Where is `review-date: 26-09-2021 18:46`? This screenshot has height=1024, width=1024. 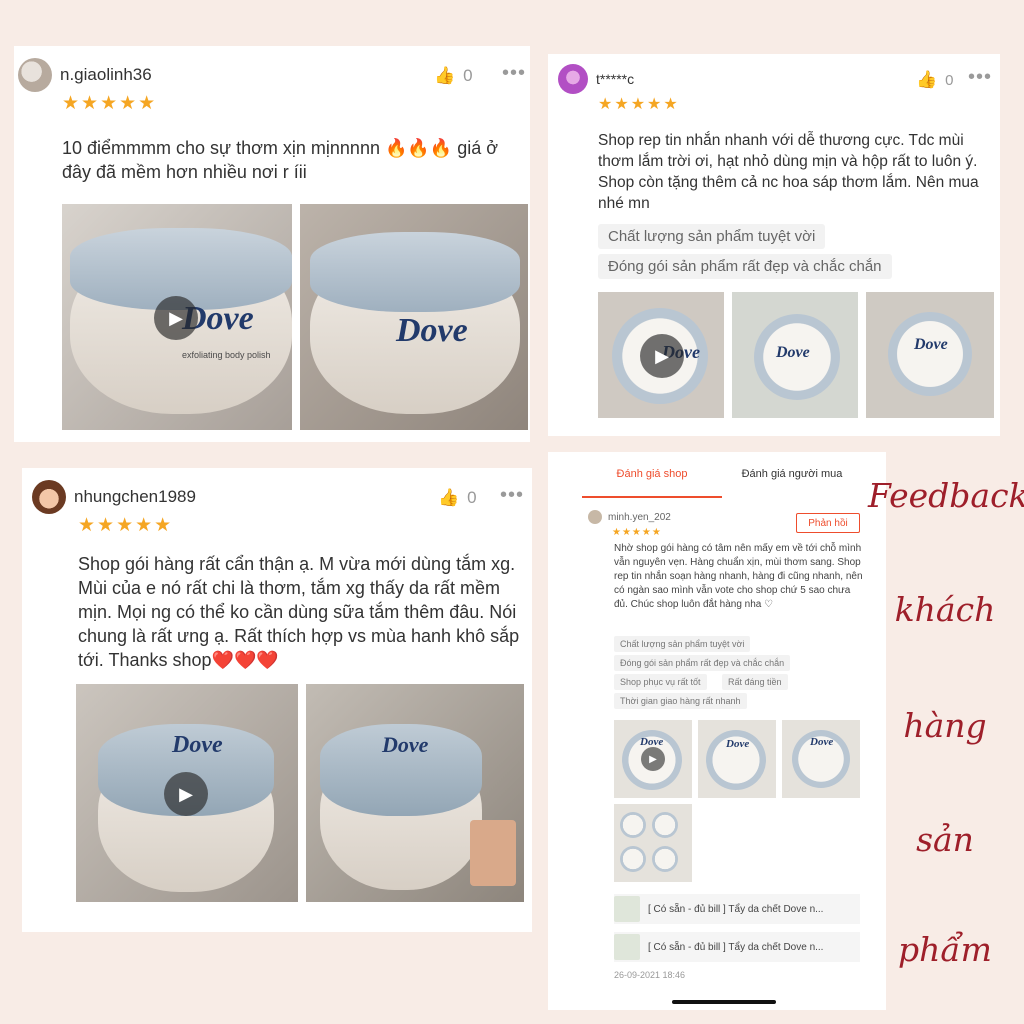 review-date: 26-09-2021 18:46 is located at coordinates (650, 975).